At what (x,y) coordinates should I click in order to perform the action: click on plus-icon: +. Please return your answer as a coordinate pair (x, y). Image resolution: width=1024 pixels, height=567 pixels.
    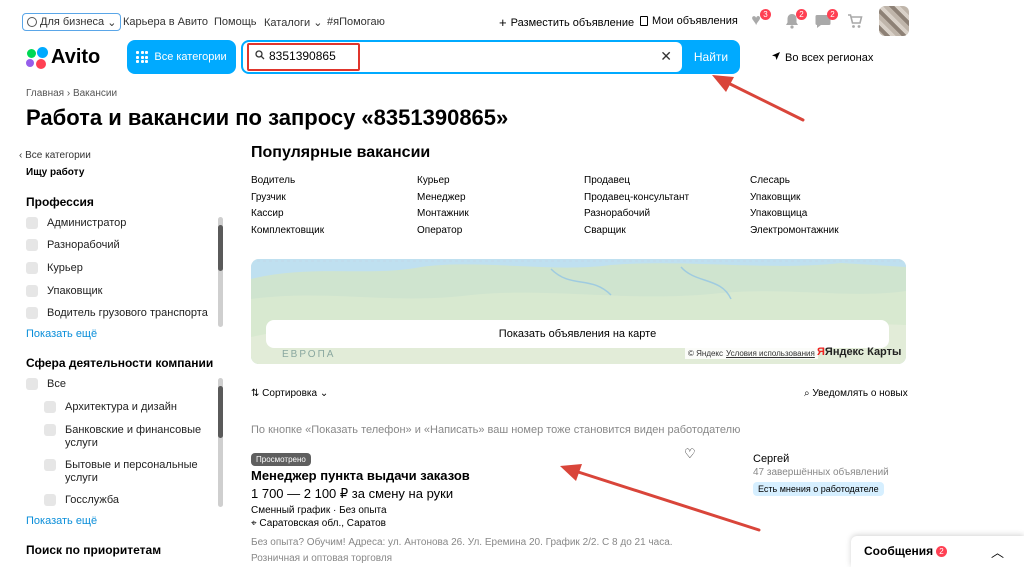
    Looking at the image, I should click on (503, 22).